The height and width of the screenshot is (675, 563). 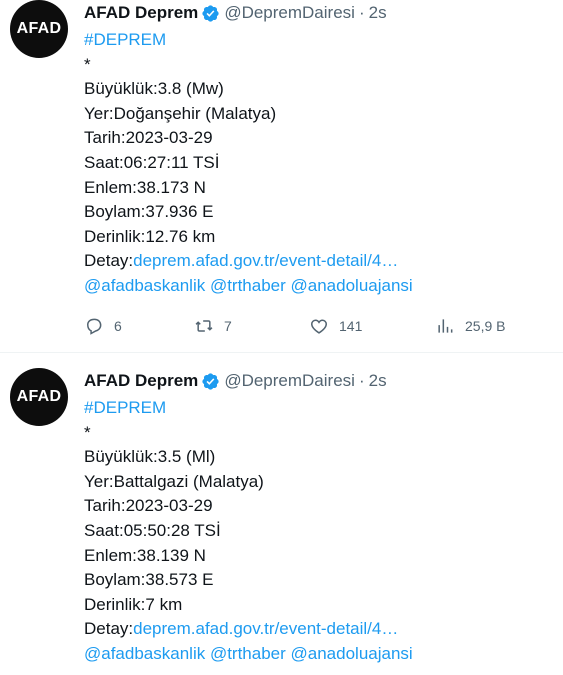 What do you see at coordinates (445, 326) in the screenshot?
I see `views-chart-icon` at bounding box center [445, 326].